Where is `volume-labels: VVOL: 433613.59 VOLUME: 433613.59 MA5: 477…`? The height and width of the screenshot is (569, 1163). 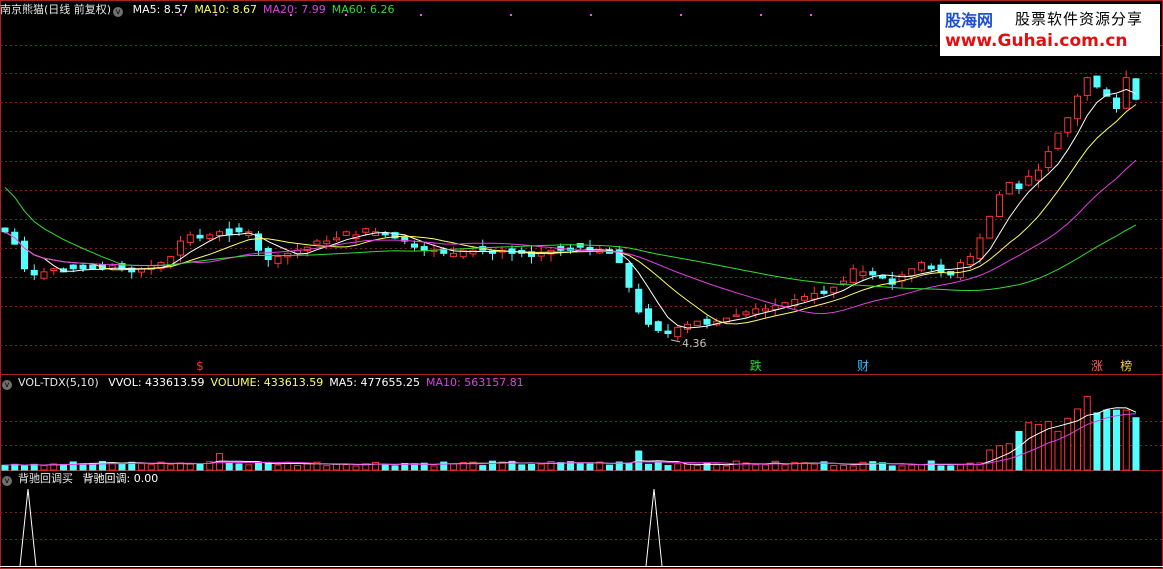 volume-labels: VVOL: 433613.59 VOLUME: 433613.59 MA5: 477… is located at coordinates (319, 382).